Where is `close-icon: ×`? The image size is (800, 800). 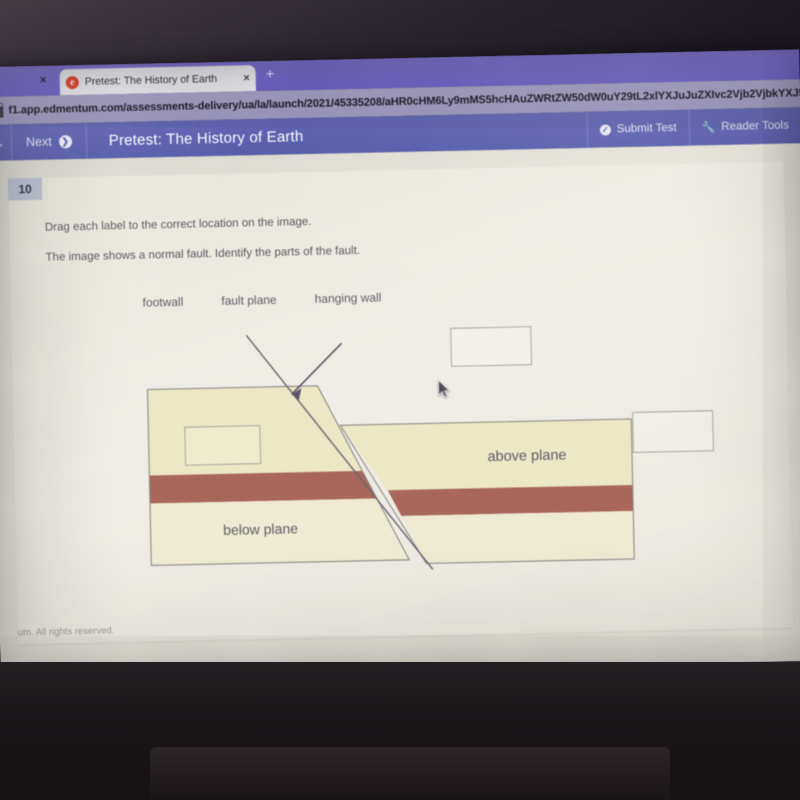
close-icon: × is located at coordinates (246, 78).